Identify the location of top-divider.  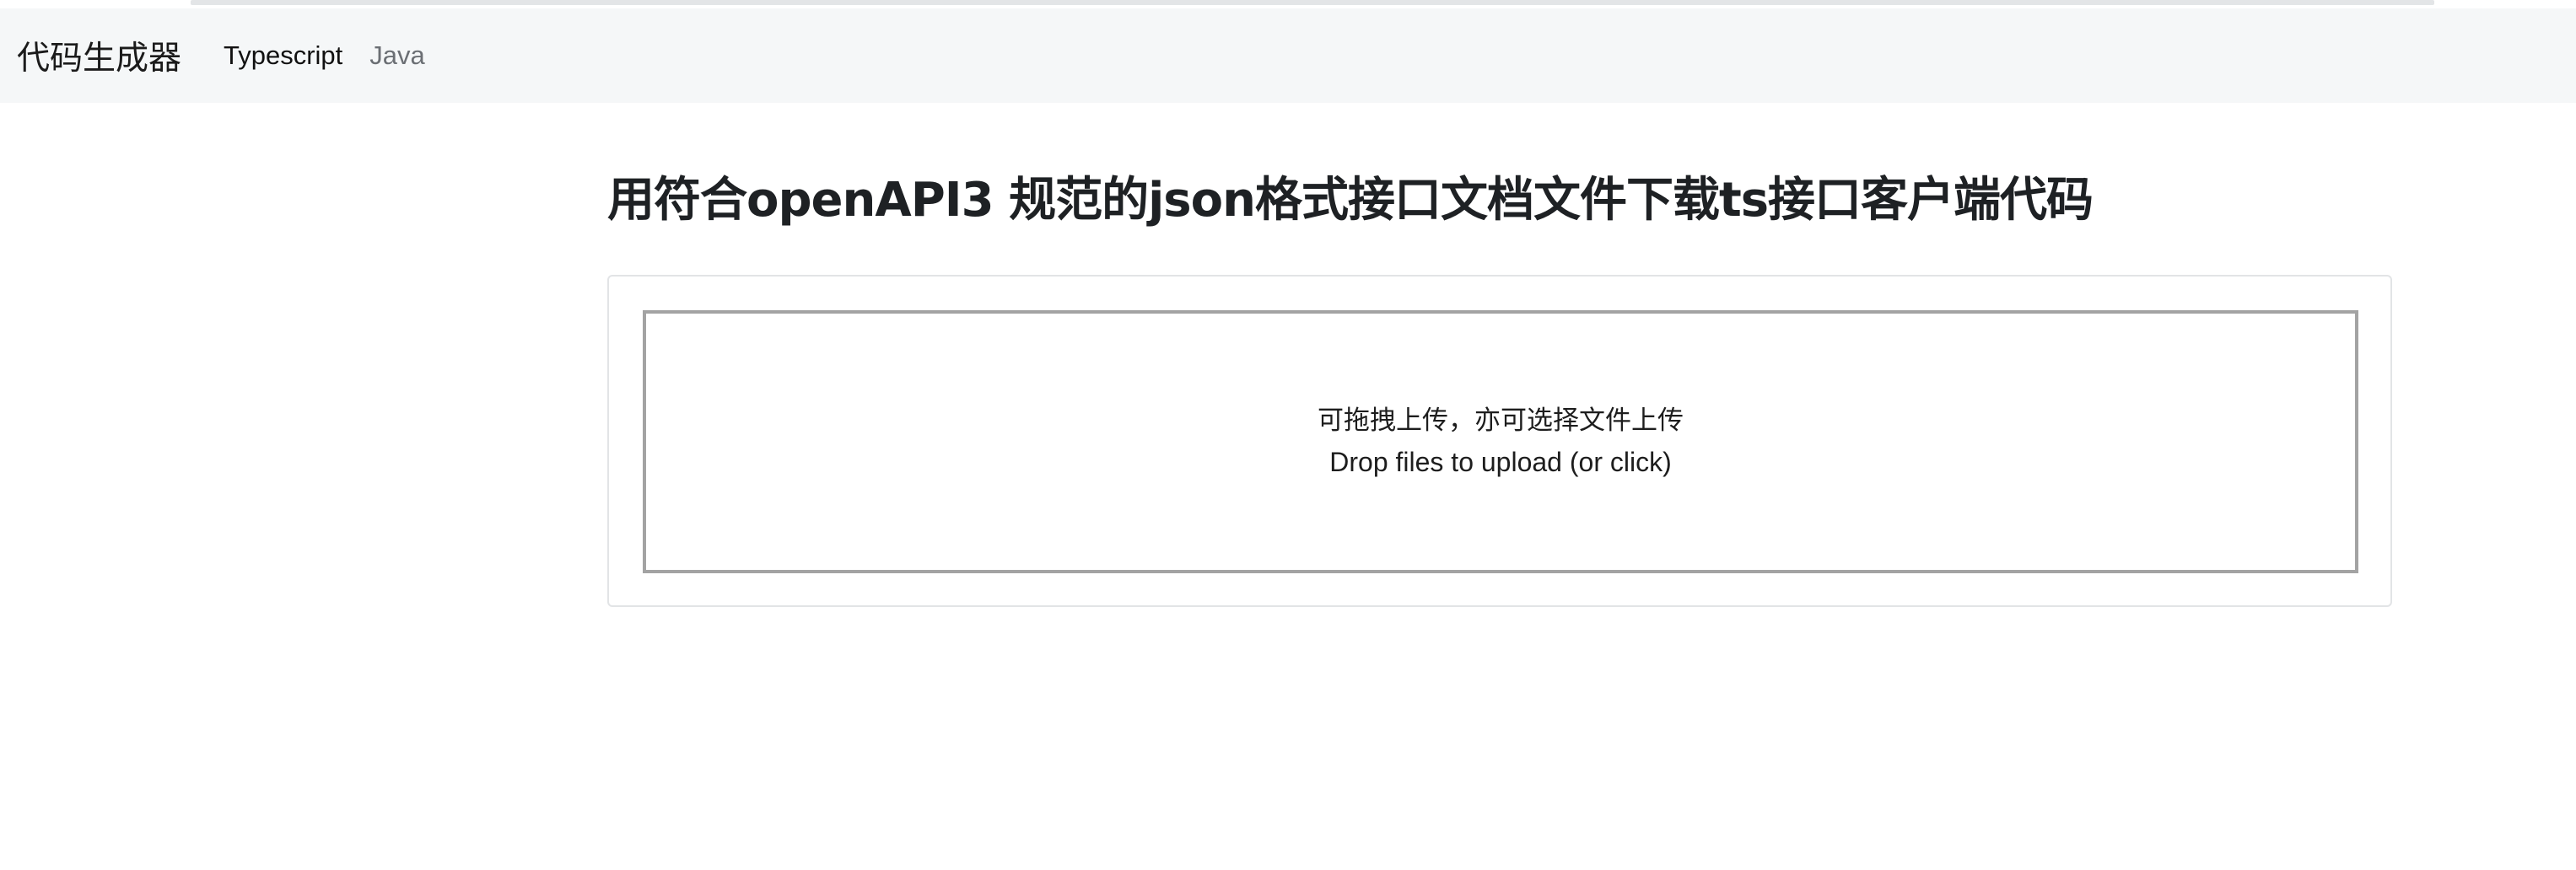
(1312, 2).